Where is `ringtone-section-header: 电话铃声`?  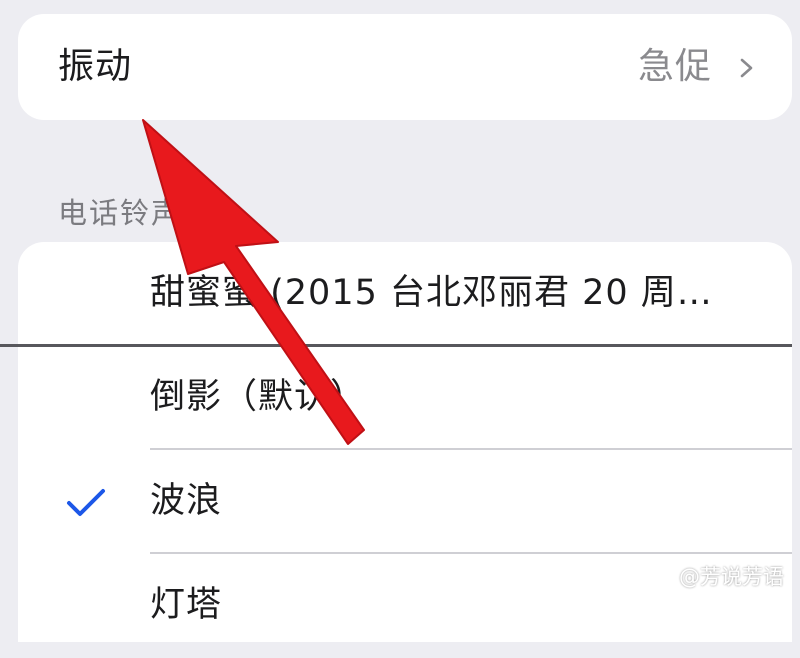 ringtone-section-header: 电话铃声 is located at coordinates (120, 213).